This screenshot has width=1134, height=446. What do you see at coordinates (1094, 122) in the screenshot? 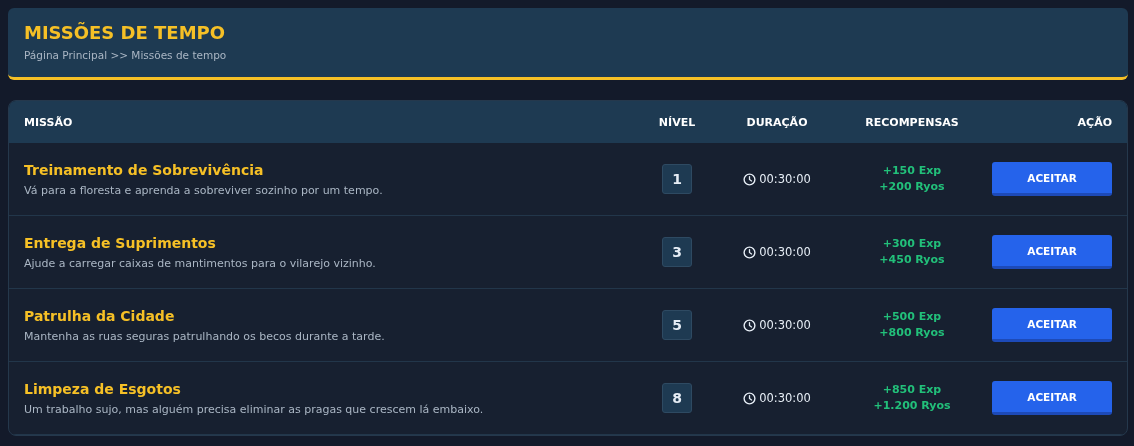
I see `column-header: AÇÃO` at bounding box center [1094, 122].